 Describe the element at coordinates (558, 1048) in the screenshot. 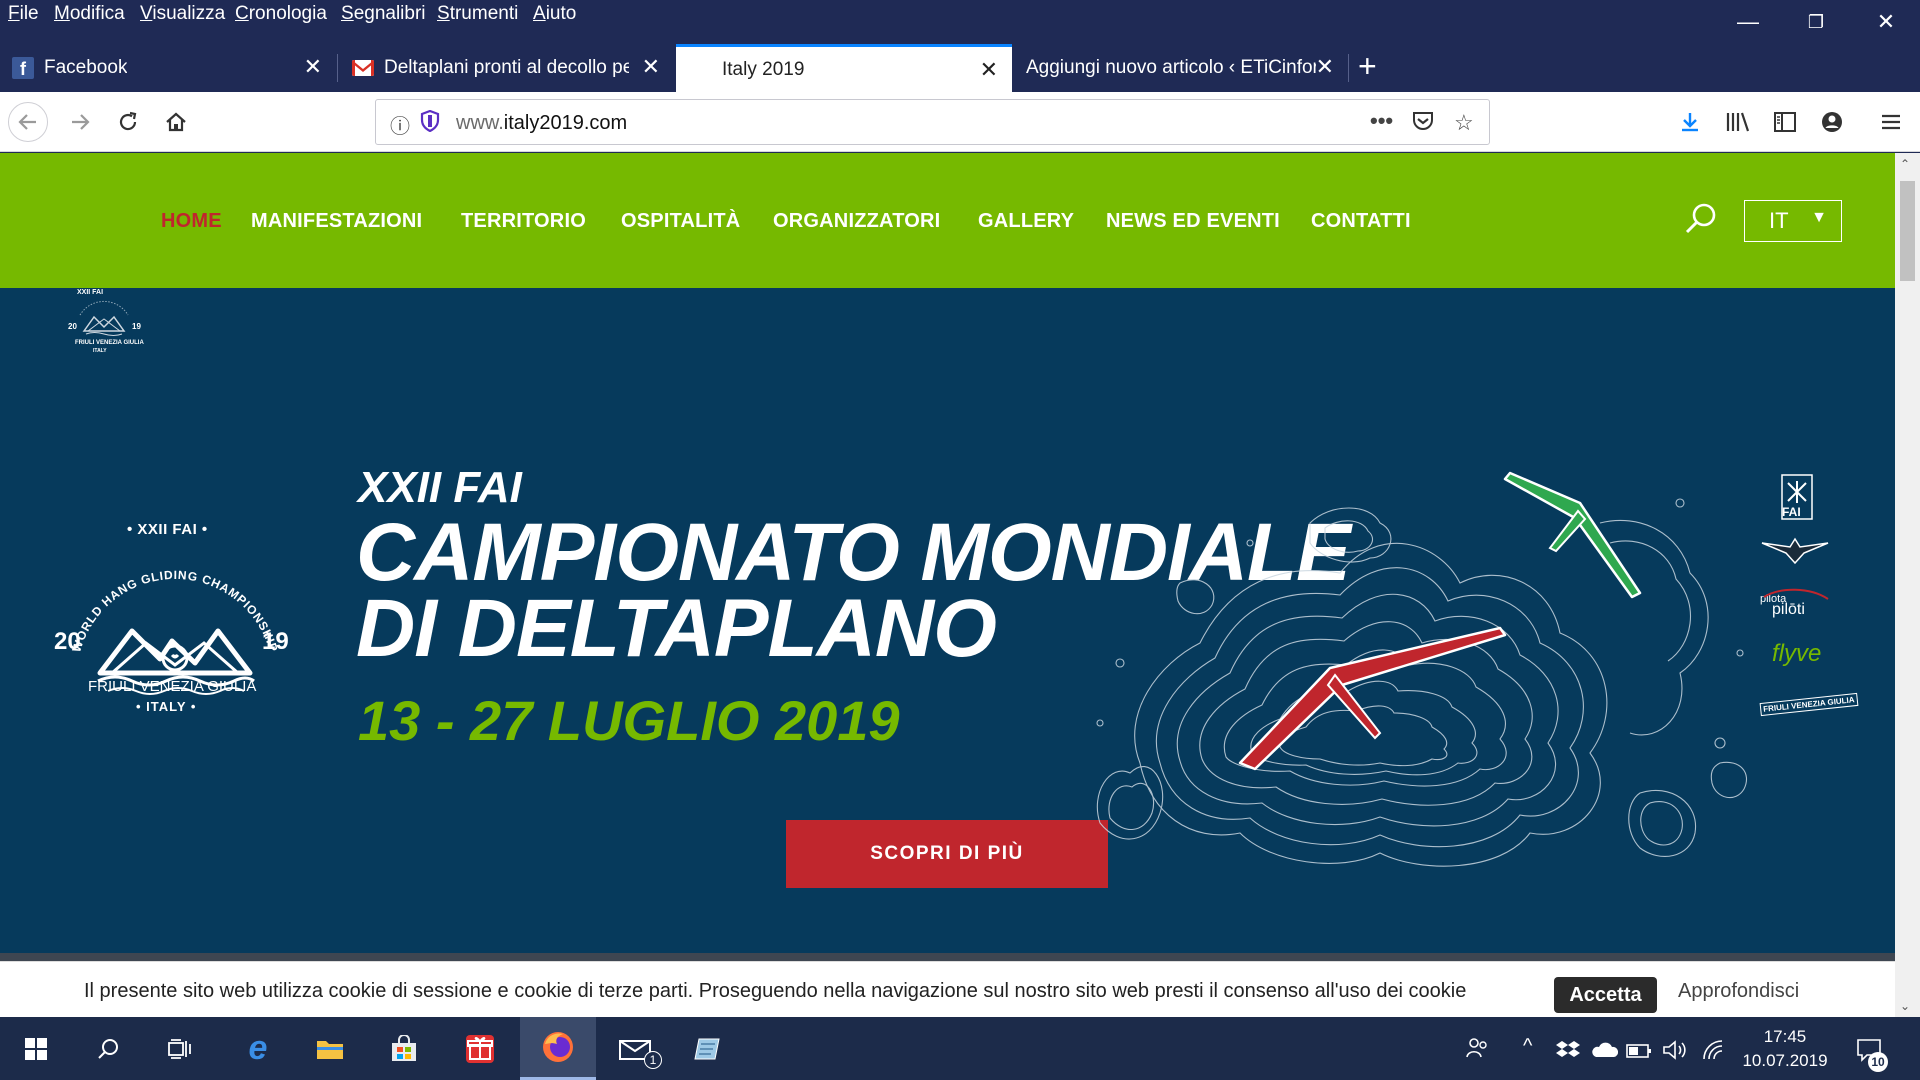

I see `firefox-taskbar-button` at that location.